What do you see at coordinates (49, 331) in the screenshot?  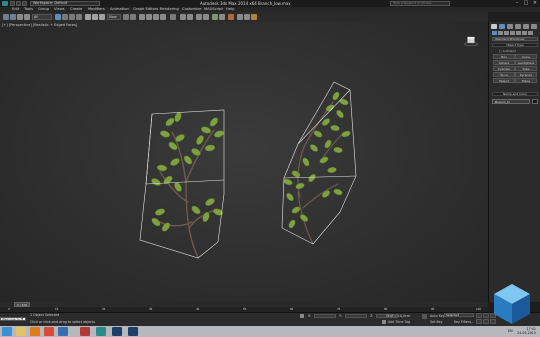 I see `taskbar-chrome-icon` at bounding box center [49, 331].